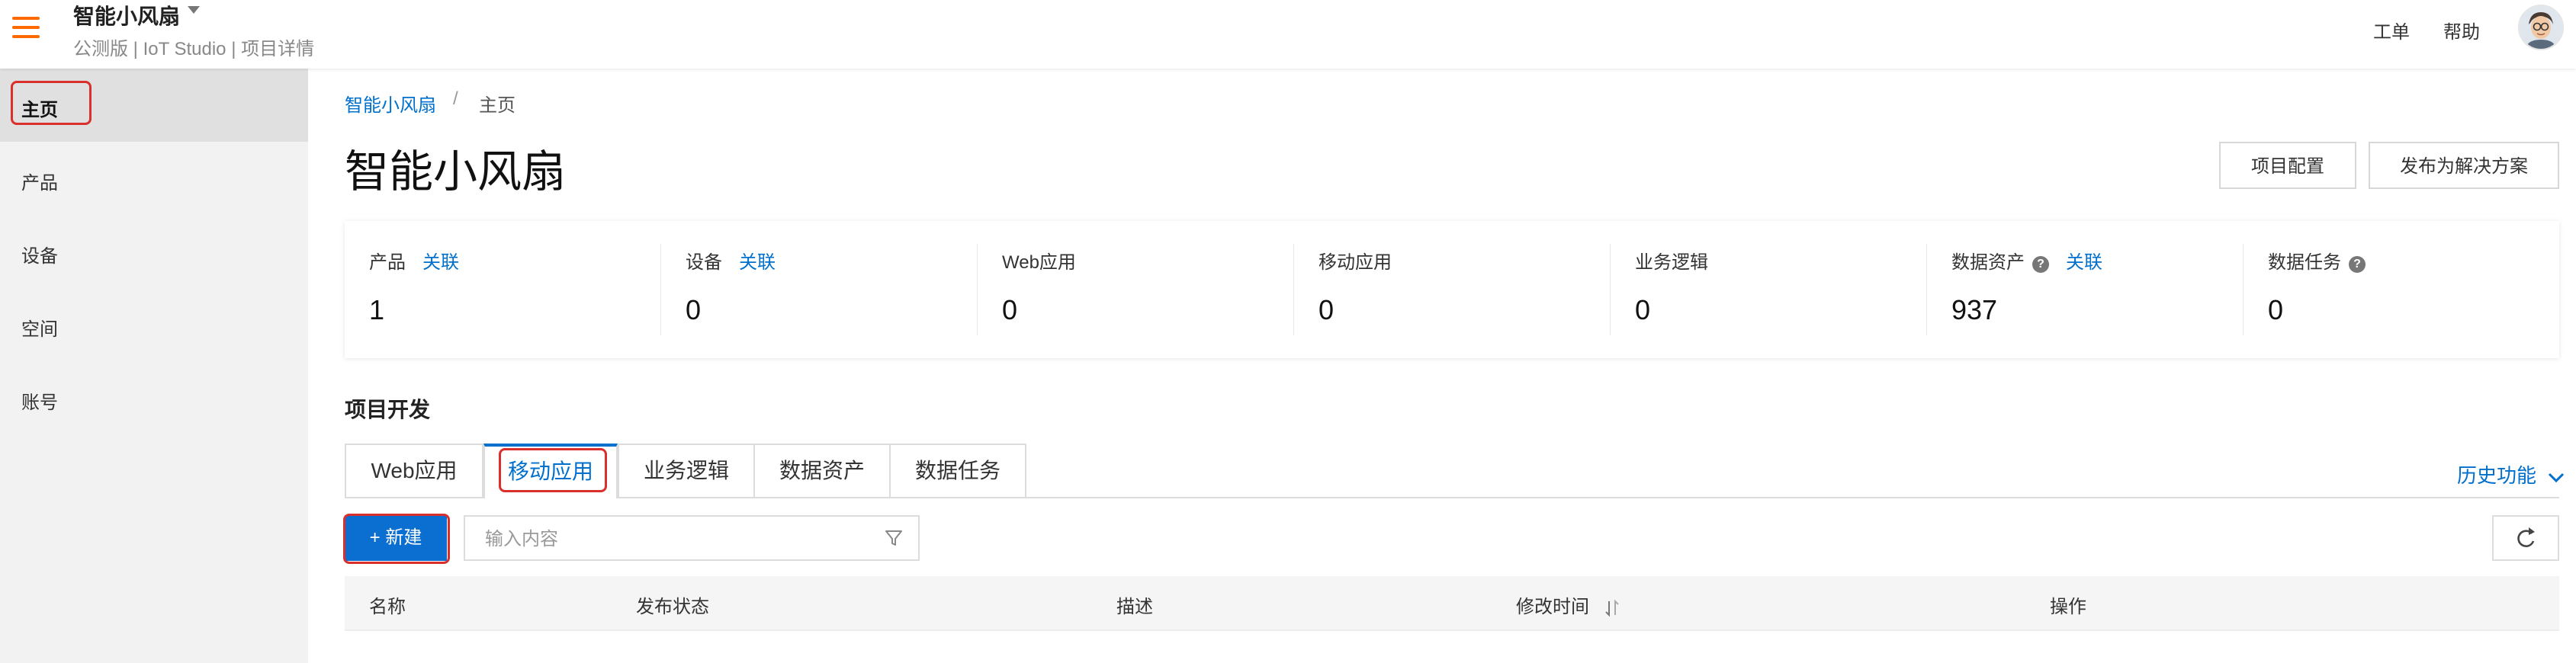  I want to click on stat-data-assets: 数据资产? 关联 937, so click(2085, 289).